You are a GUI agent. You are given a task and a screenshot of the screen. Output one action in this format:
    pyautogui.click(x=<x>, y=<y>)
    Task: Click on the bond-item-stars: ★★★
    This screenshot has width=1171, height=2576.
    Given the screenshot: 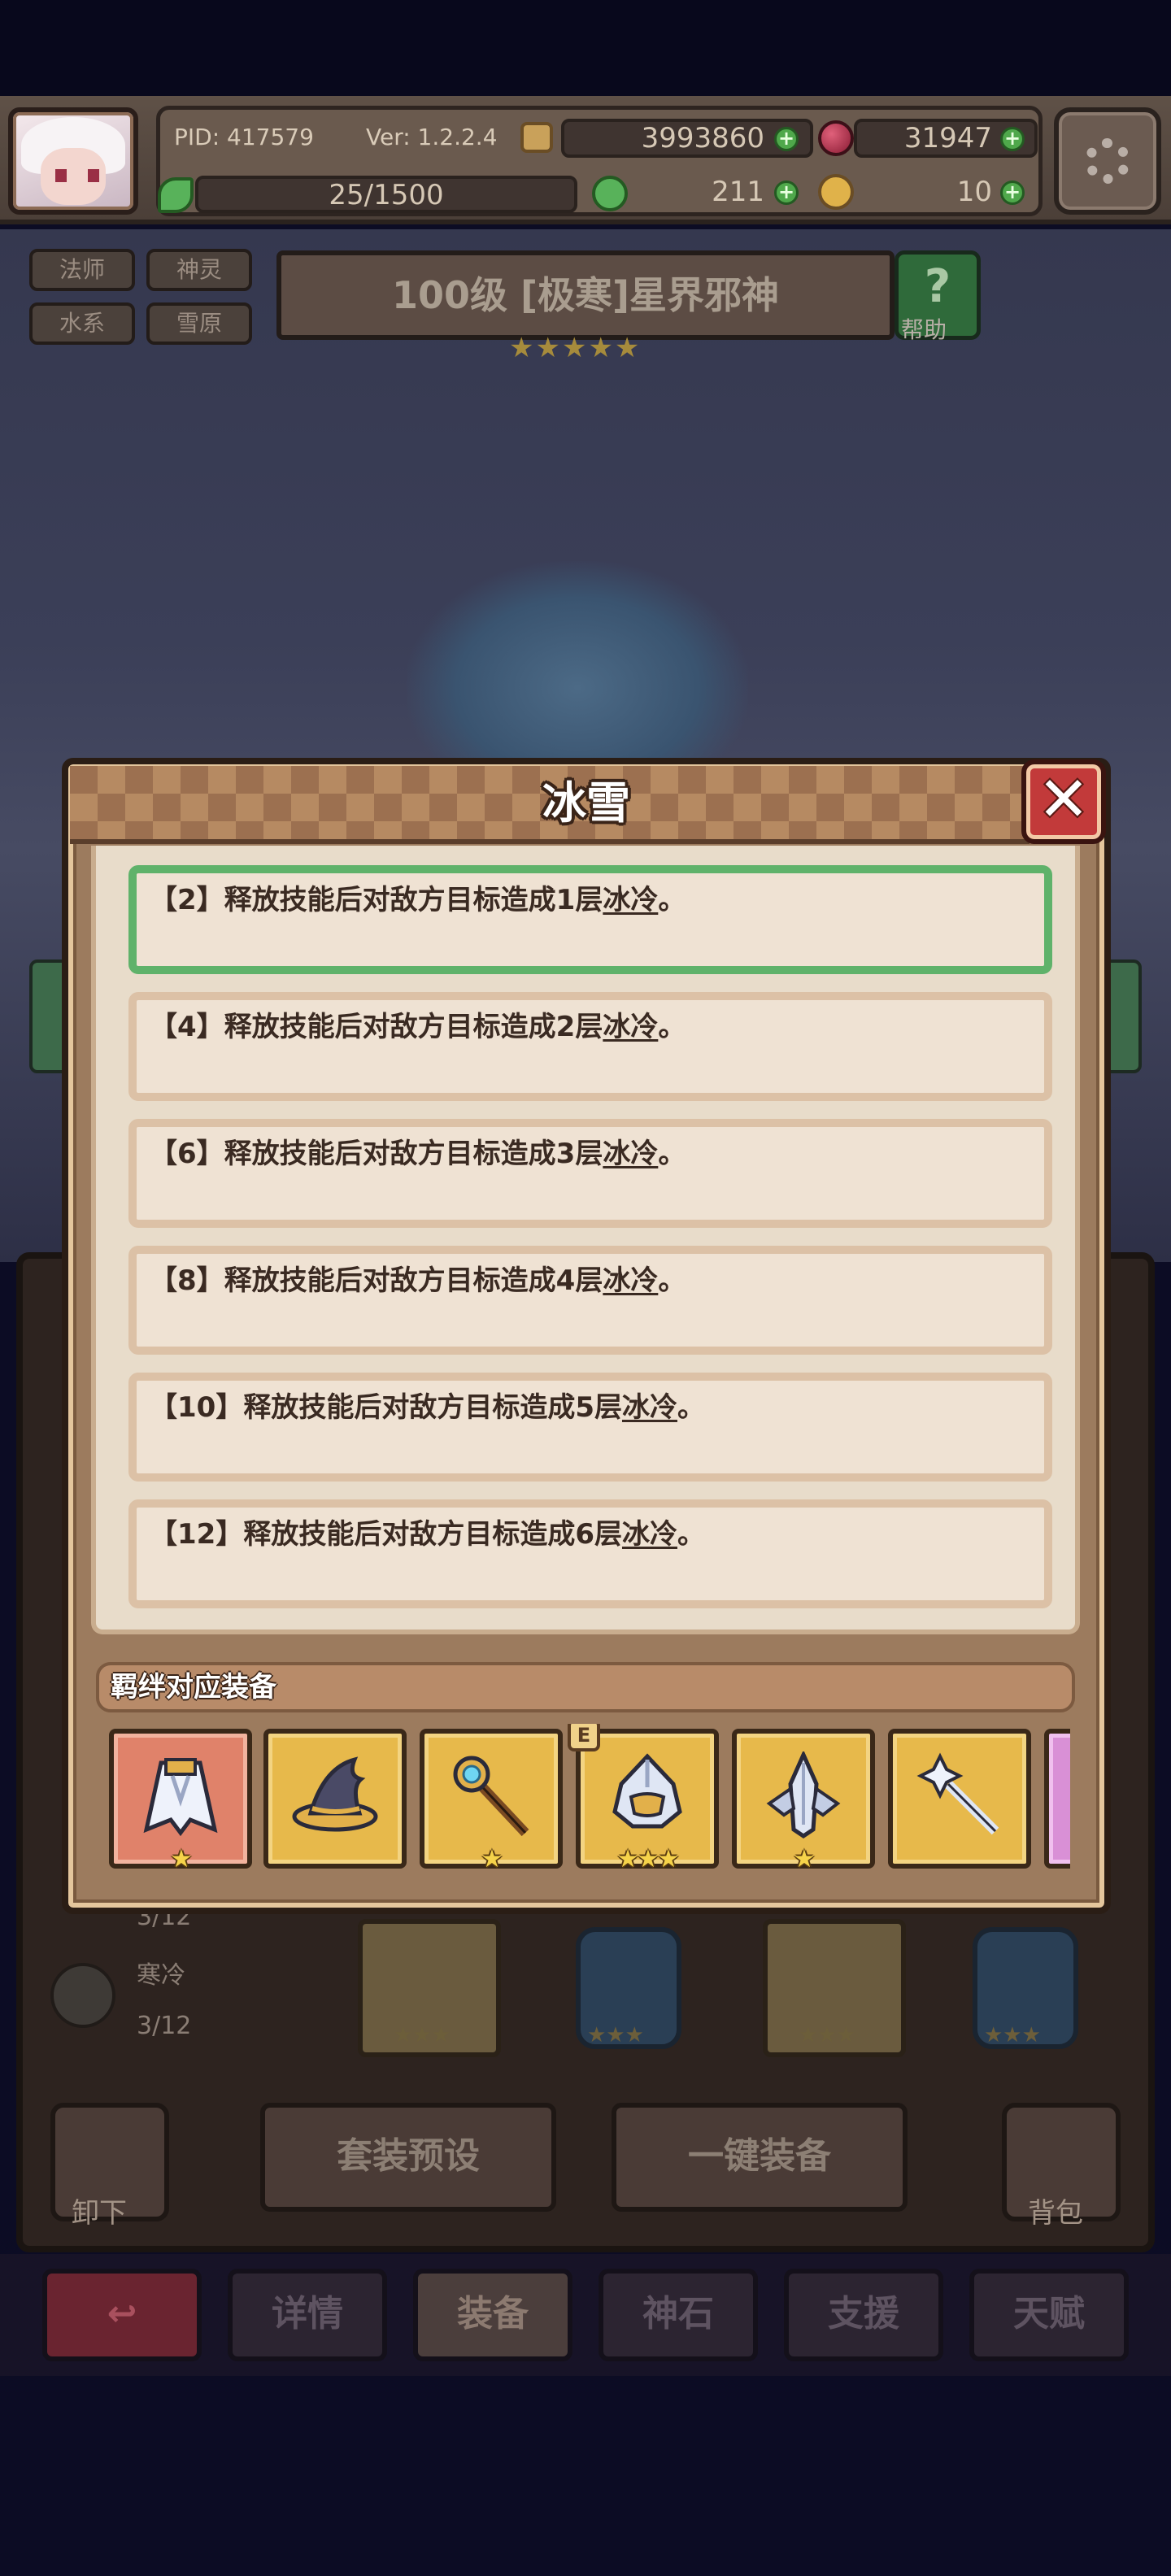 What is the action you would take?
    pyautogui.click(x=648, y=1859)
    